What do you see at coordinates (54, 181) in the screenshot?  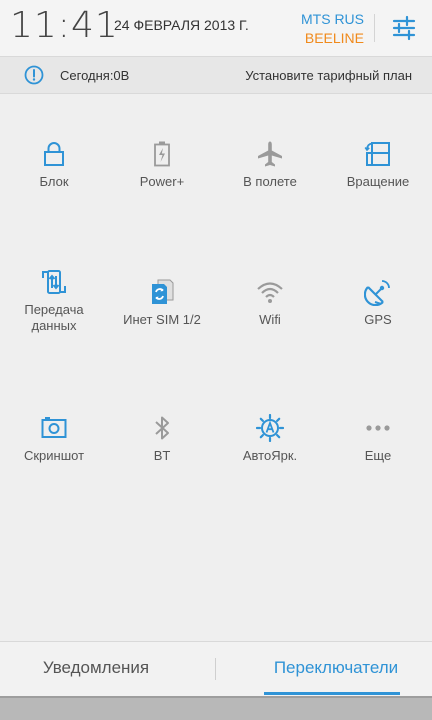 I see `toggle-label: Блок` at bounding box center [54, 181].